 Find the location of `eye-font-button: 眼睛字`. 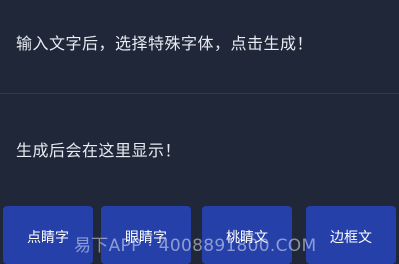

eye-font-button: 眼睛字 is located at coordinates (146, 235).